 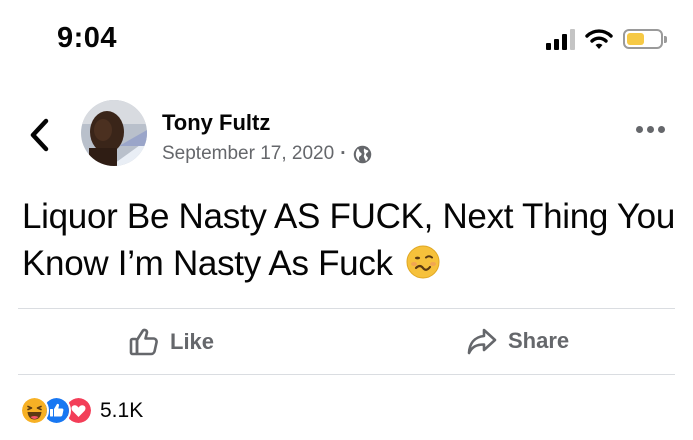 What do you see at coordinates (599, 39) in the screenshot?
I see `wifi-icon` at bounding box center [599, 39].